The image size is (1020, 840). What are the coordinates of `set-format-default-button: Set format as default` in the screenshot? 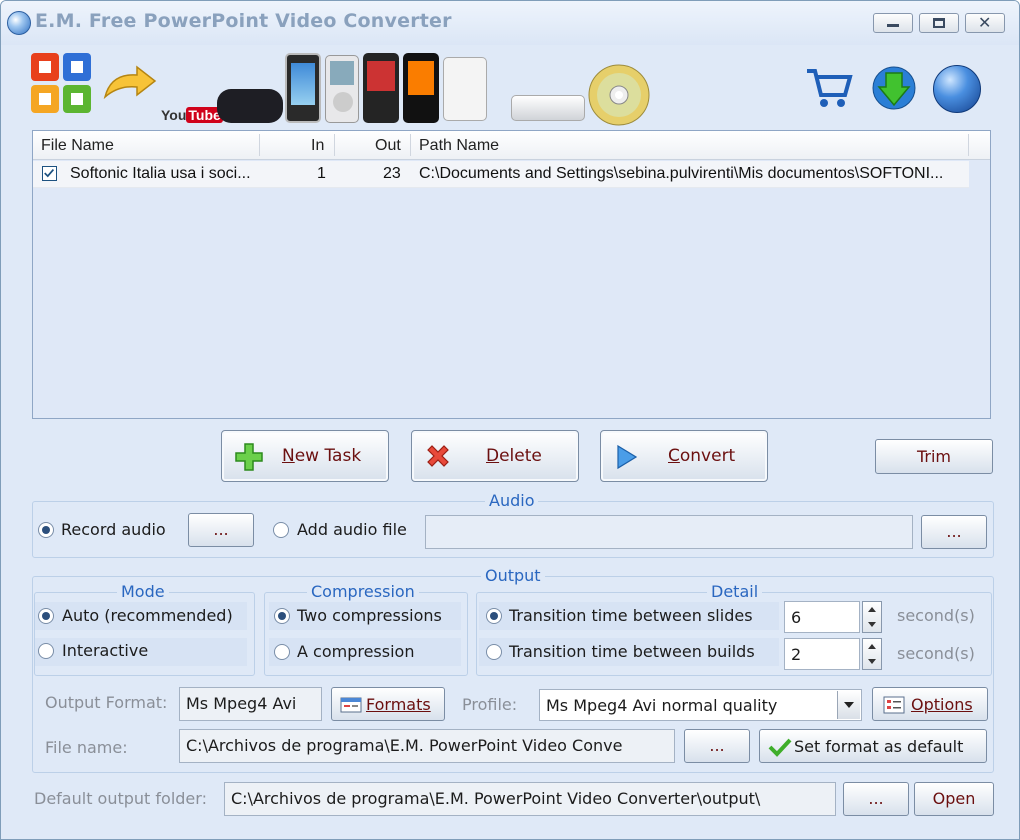 It's located at (873, 746).